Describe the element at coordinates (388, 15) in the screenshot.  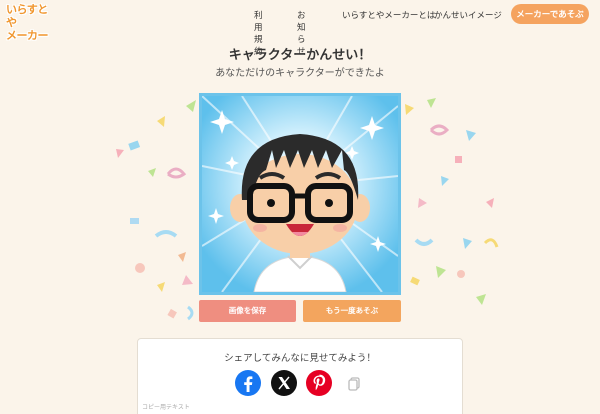
I see `nav-item-about: いらすとやメーカーとは` at that location.